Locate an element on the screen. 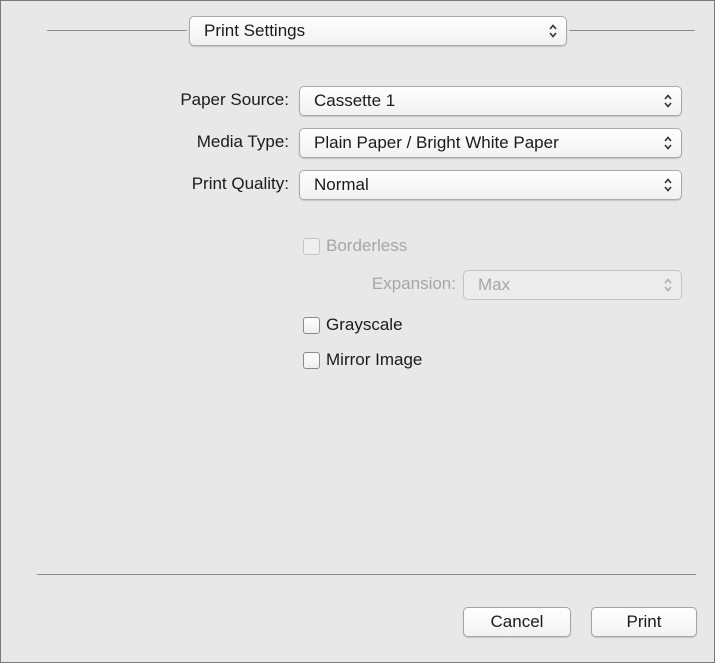 This screenshot has height=663, width=715. media-type-label: Media Type: is located at coordinates (242, 141).